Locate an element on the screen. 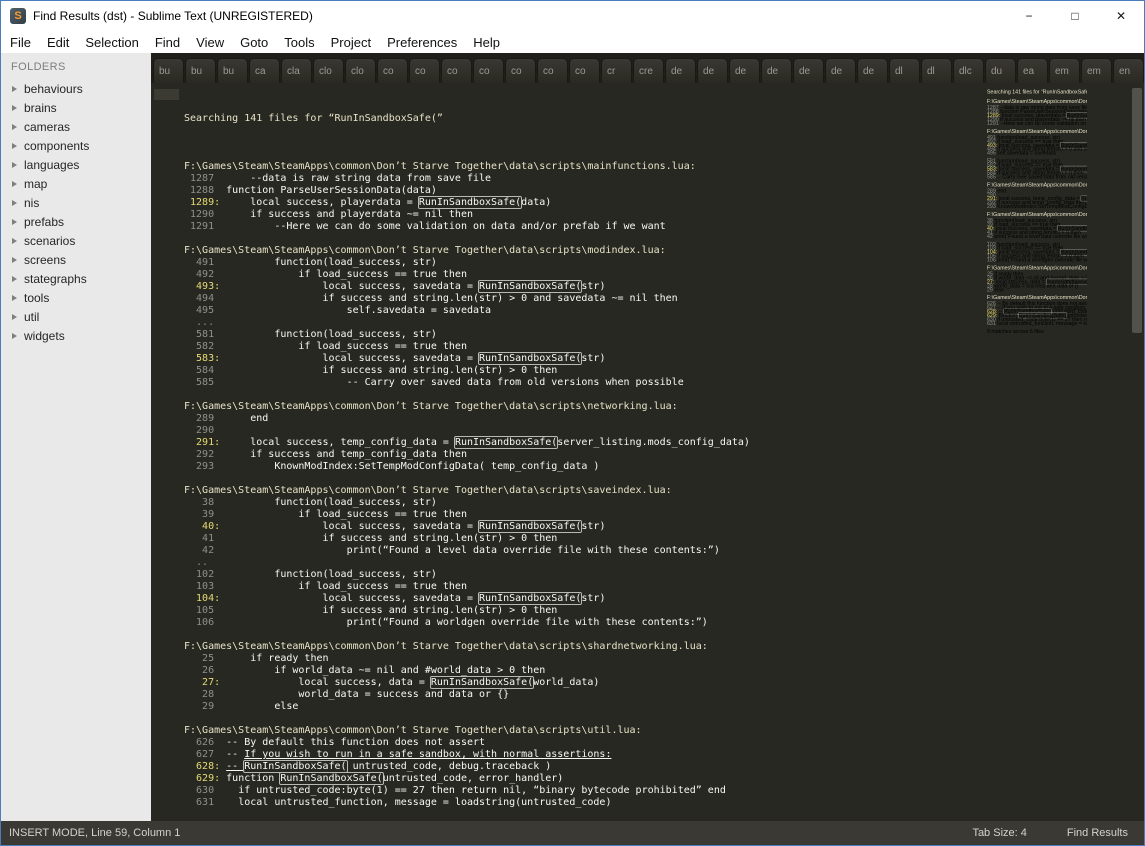  editor-tab-17: de is located at coordinates (712, 70).